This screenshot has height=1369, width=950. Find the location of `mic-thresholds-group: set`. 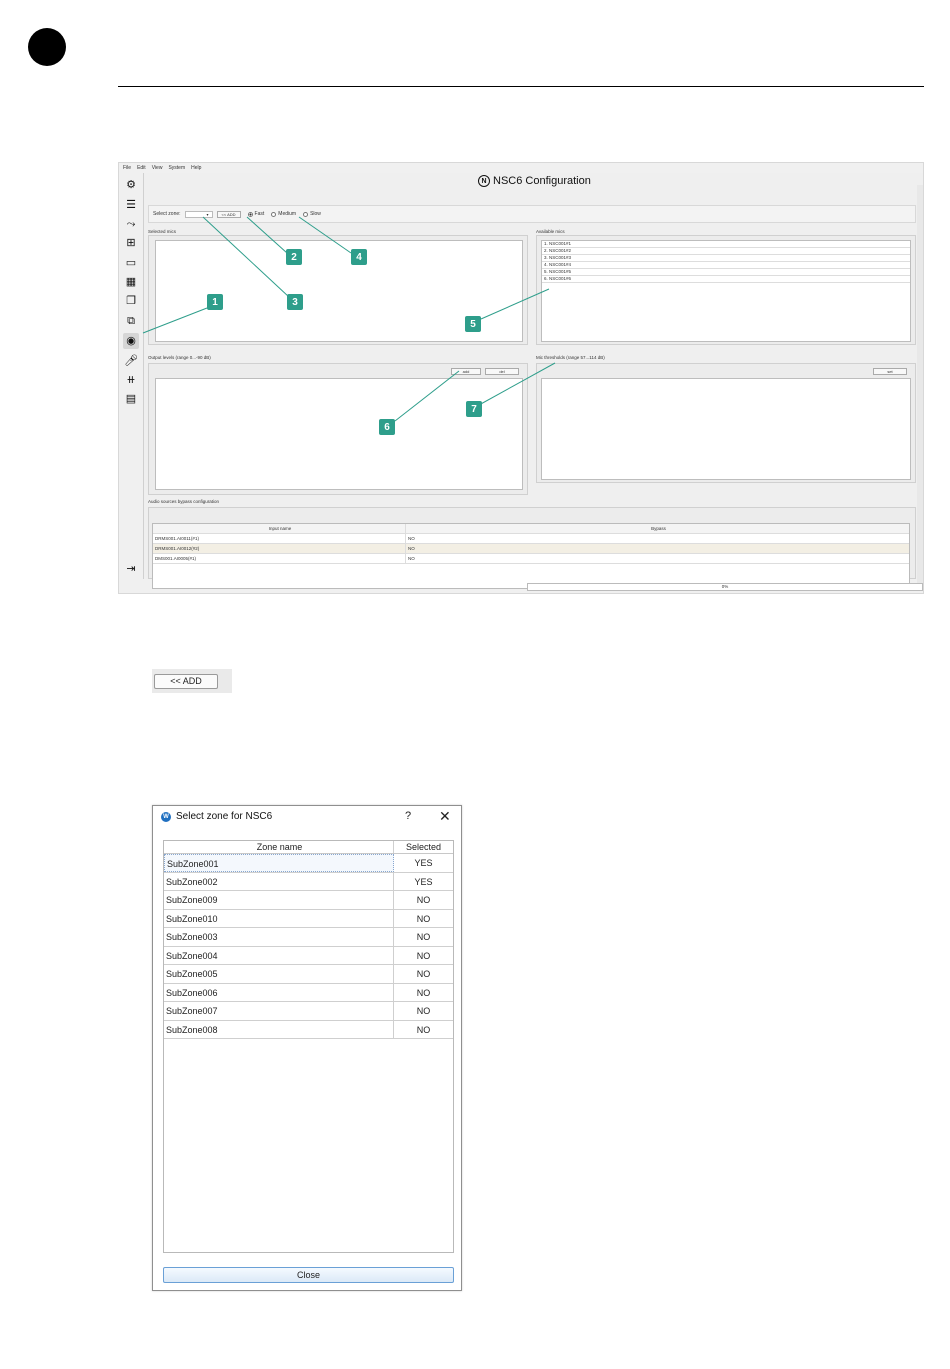

mic-thresholds-group: set is located at coordinates (726, 423).